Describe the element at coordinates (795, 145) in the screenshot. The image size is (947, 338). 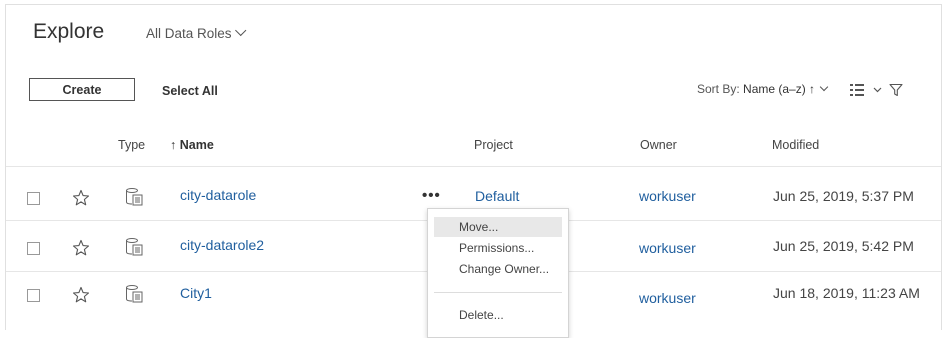
I see `column-header-modified: Modified` at that location.